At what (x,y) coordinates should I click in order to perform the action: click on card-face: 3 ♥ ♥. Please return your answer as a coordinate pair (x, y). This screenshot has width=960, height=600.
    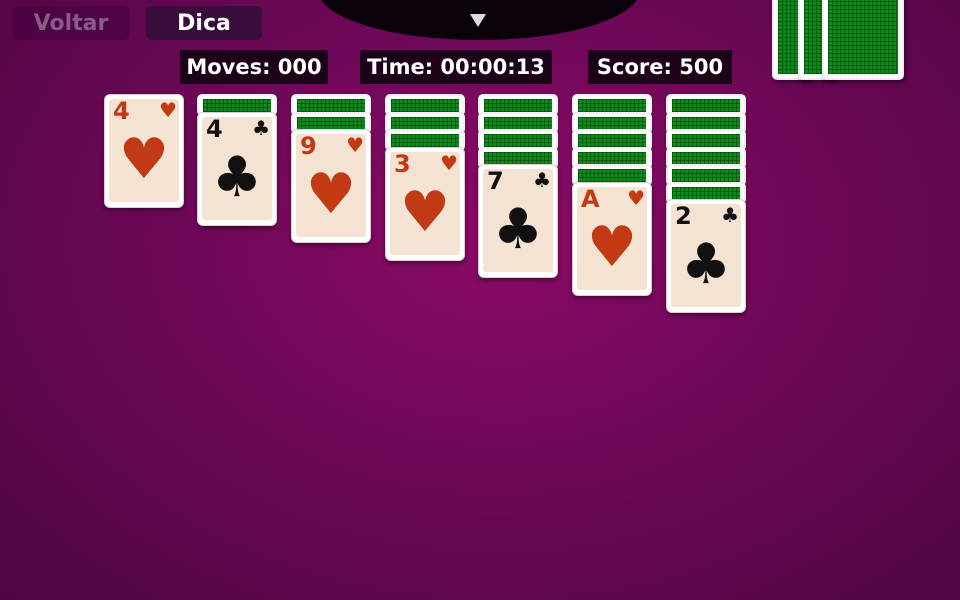
    Looking at the image, I should click on (425, 202).